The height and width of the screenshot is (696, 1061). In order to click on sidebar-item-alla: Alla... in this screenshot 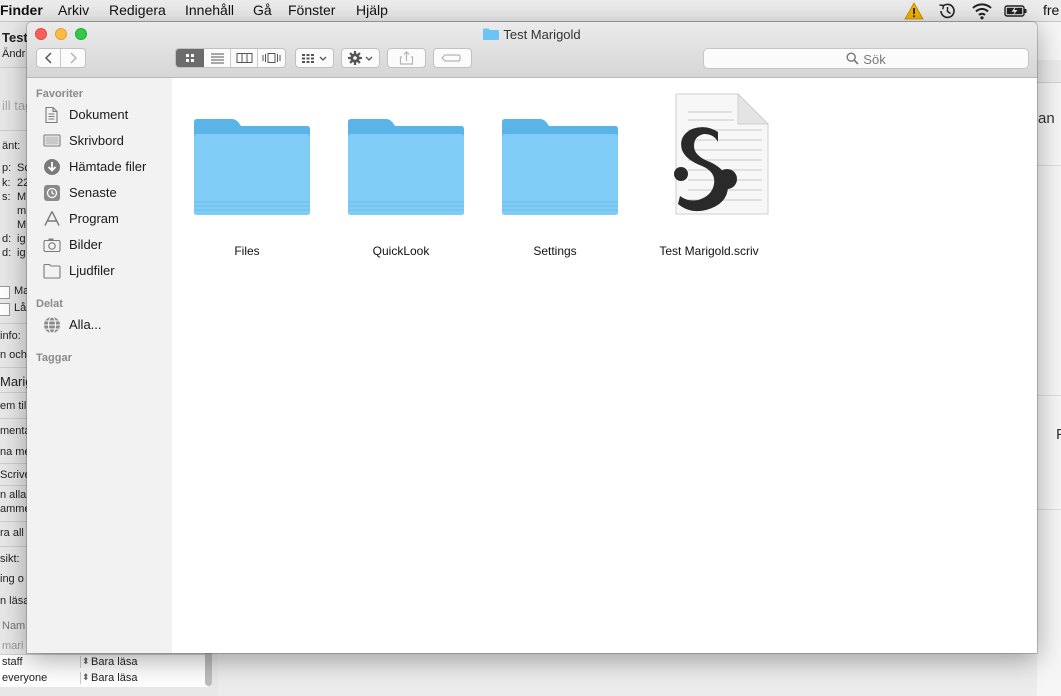, I will do `click(106, 325)`.